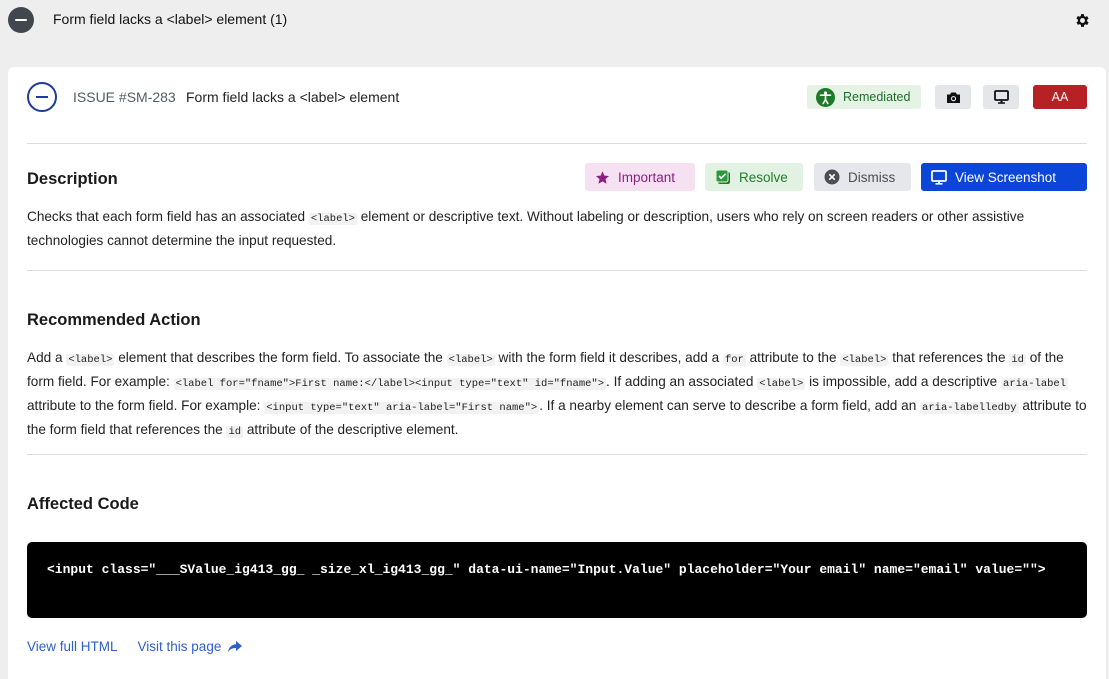 The height and width of the screenshot is (679, 1109). Describe the element at coordinates (872, 177) in the screenshot. I see `dismiss-label: Dismiss` at that location.